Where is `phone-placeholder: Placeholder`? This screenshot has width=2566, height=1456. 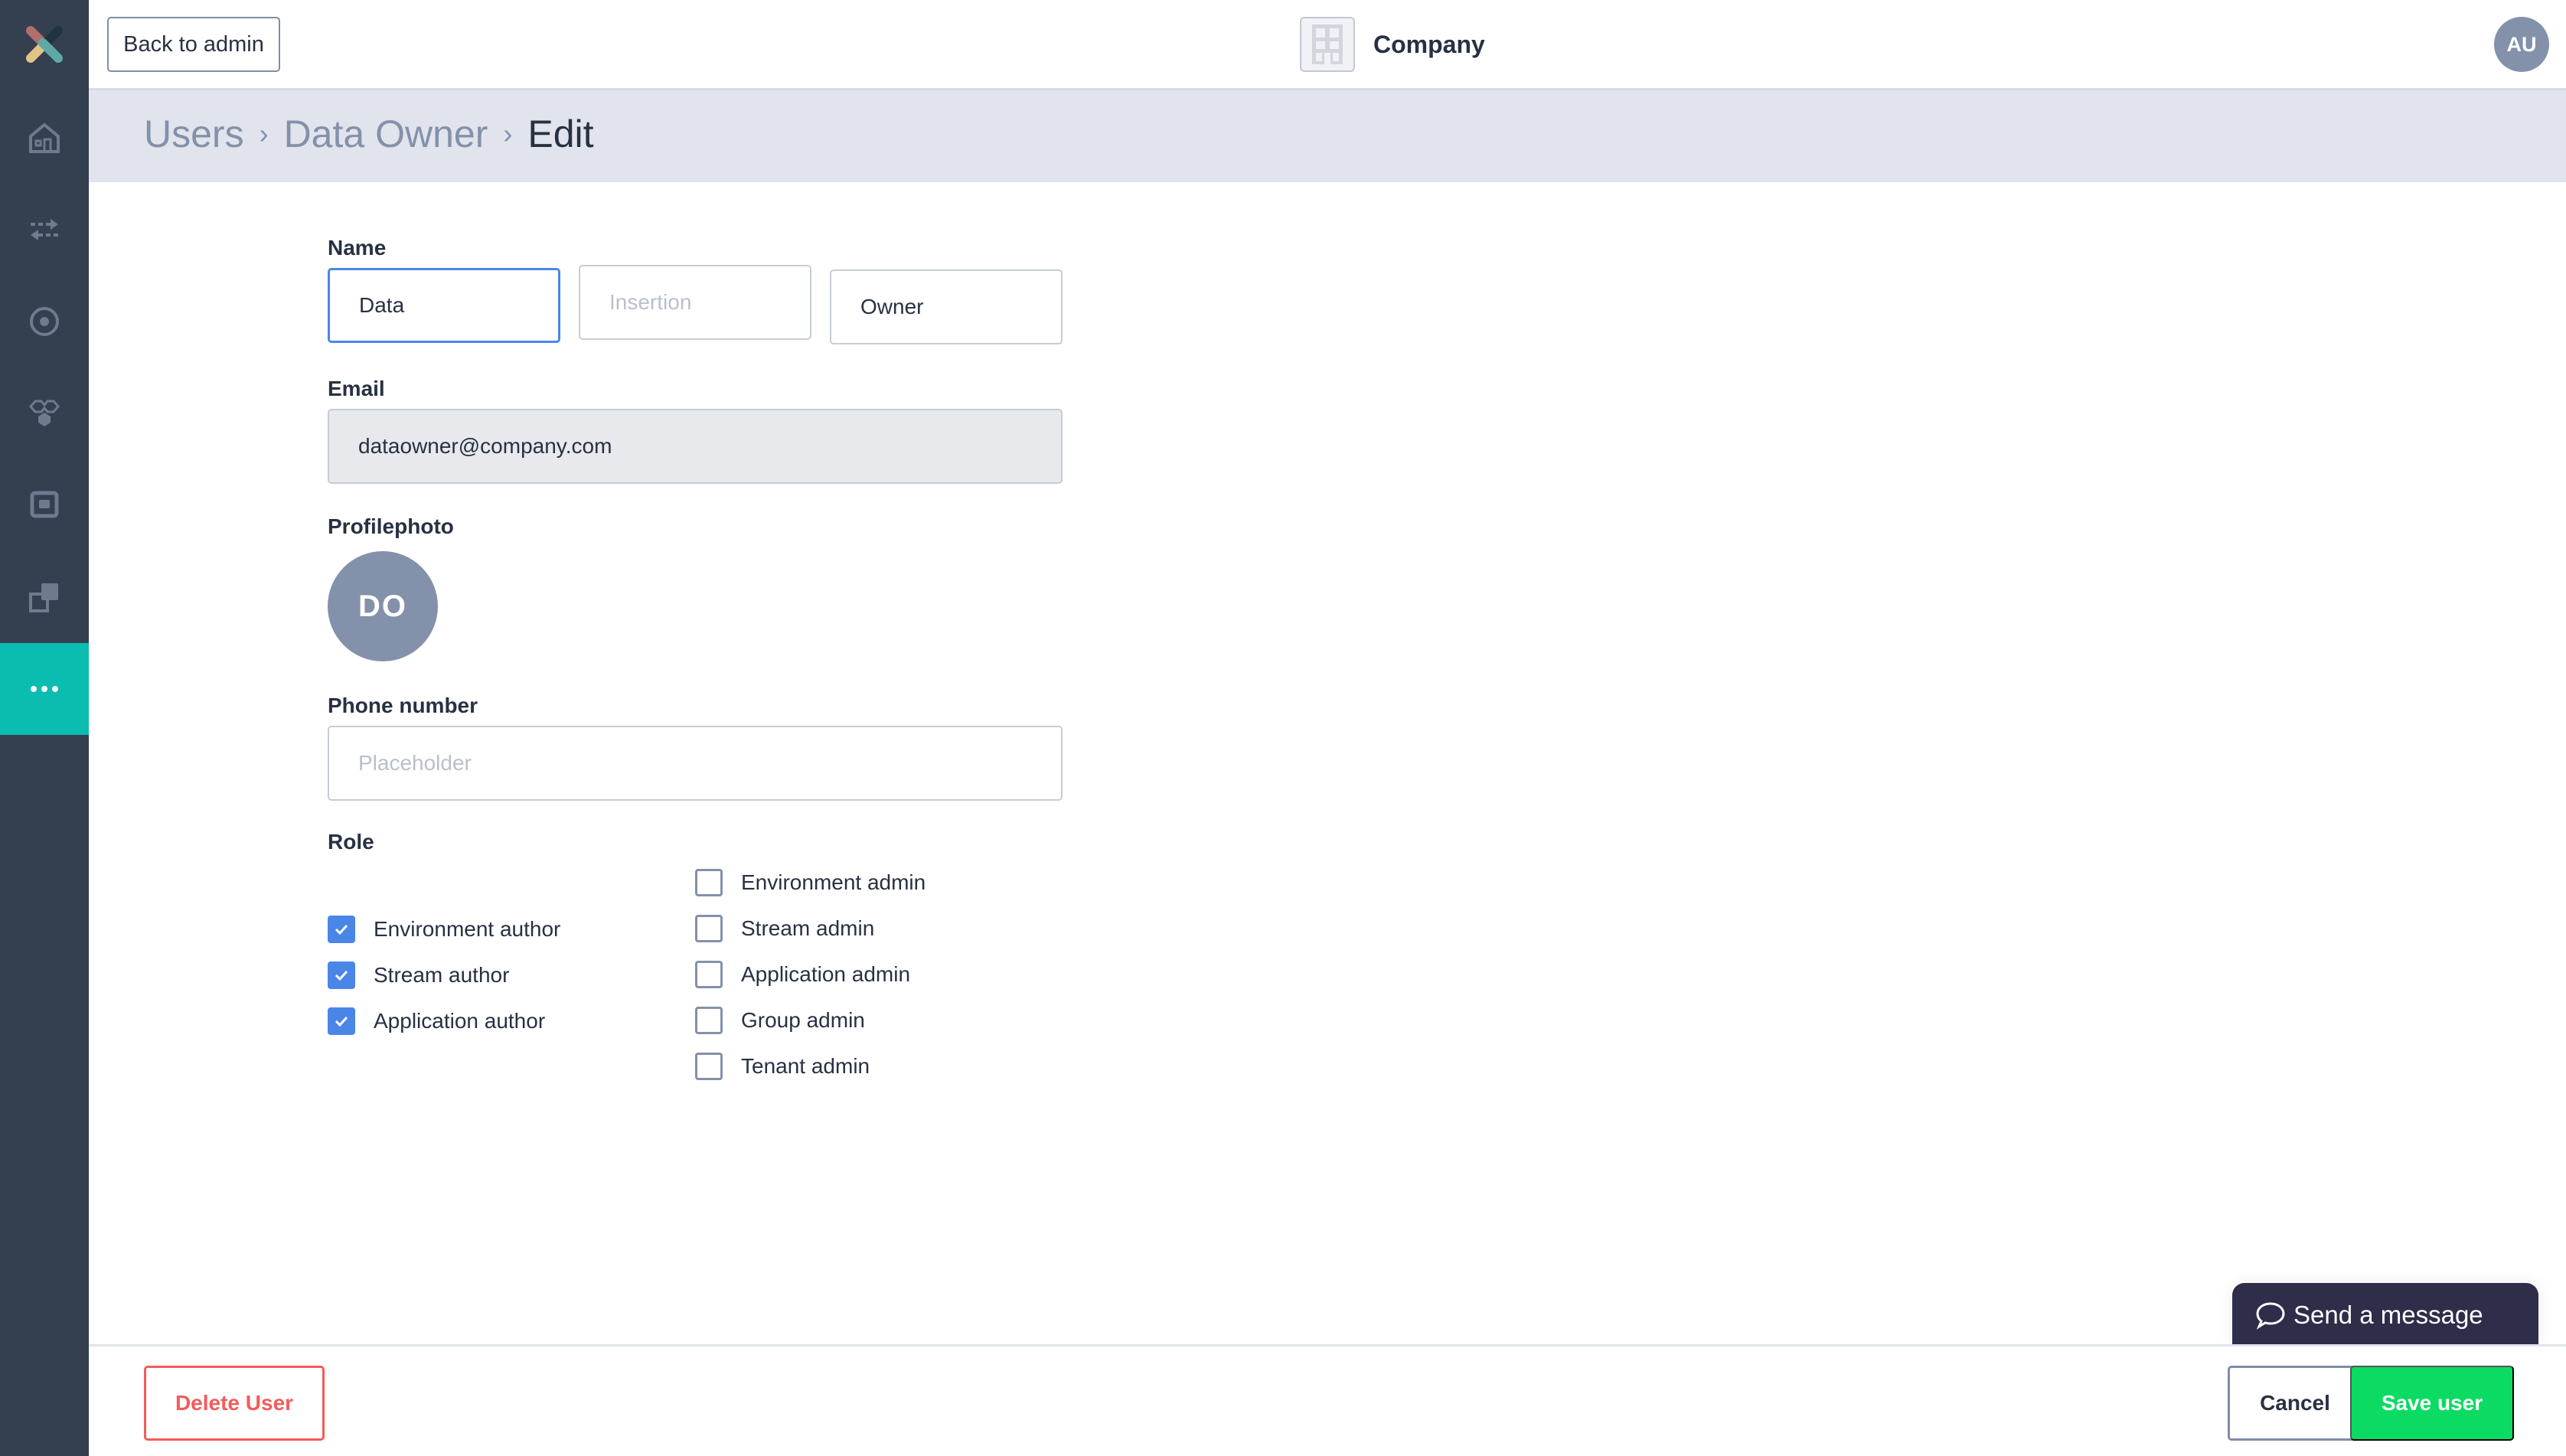
phone-placeholder: Placeholder is located at coordinates (415, 763).